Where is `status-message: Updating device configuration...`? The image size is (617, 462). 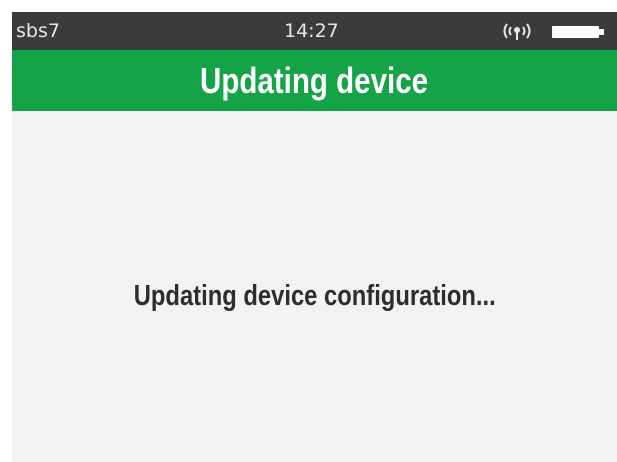
status-message: Updating device configuration... is located at coordinates (314, 296).